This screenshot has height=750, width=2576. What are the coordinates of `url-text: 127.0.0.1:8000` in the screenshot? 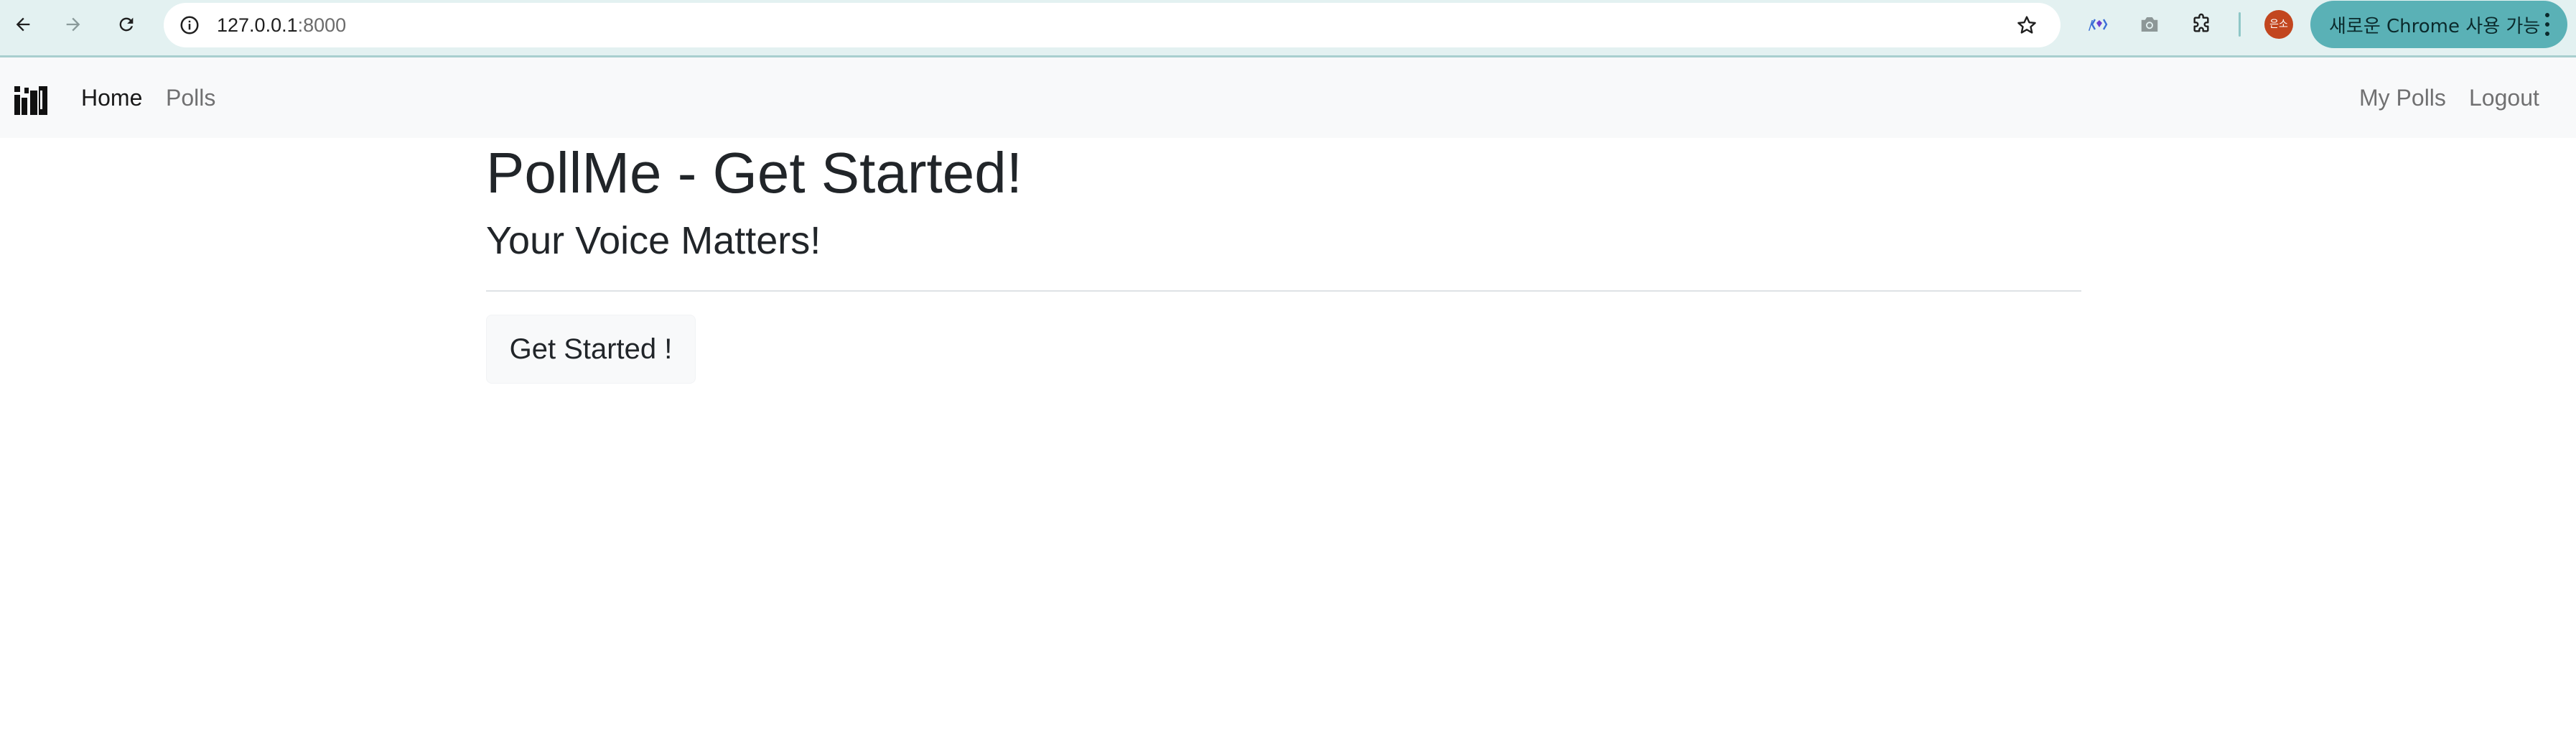 It's located at (281, 25).